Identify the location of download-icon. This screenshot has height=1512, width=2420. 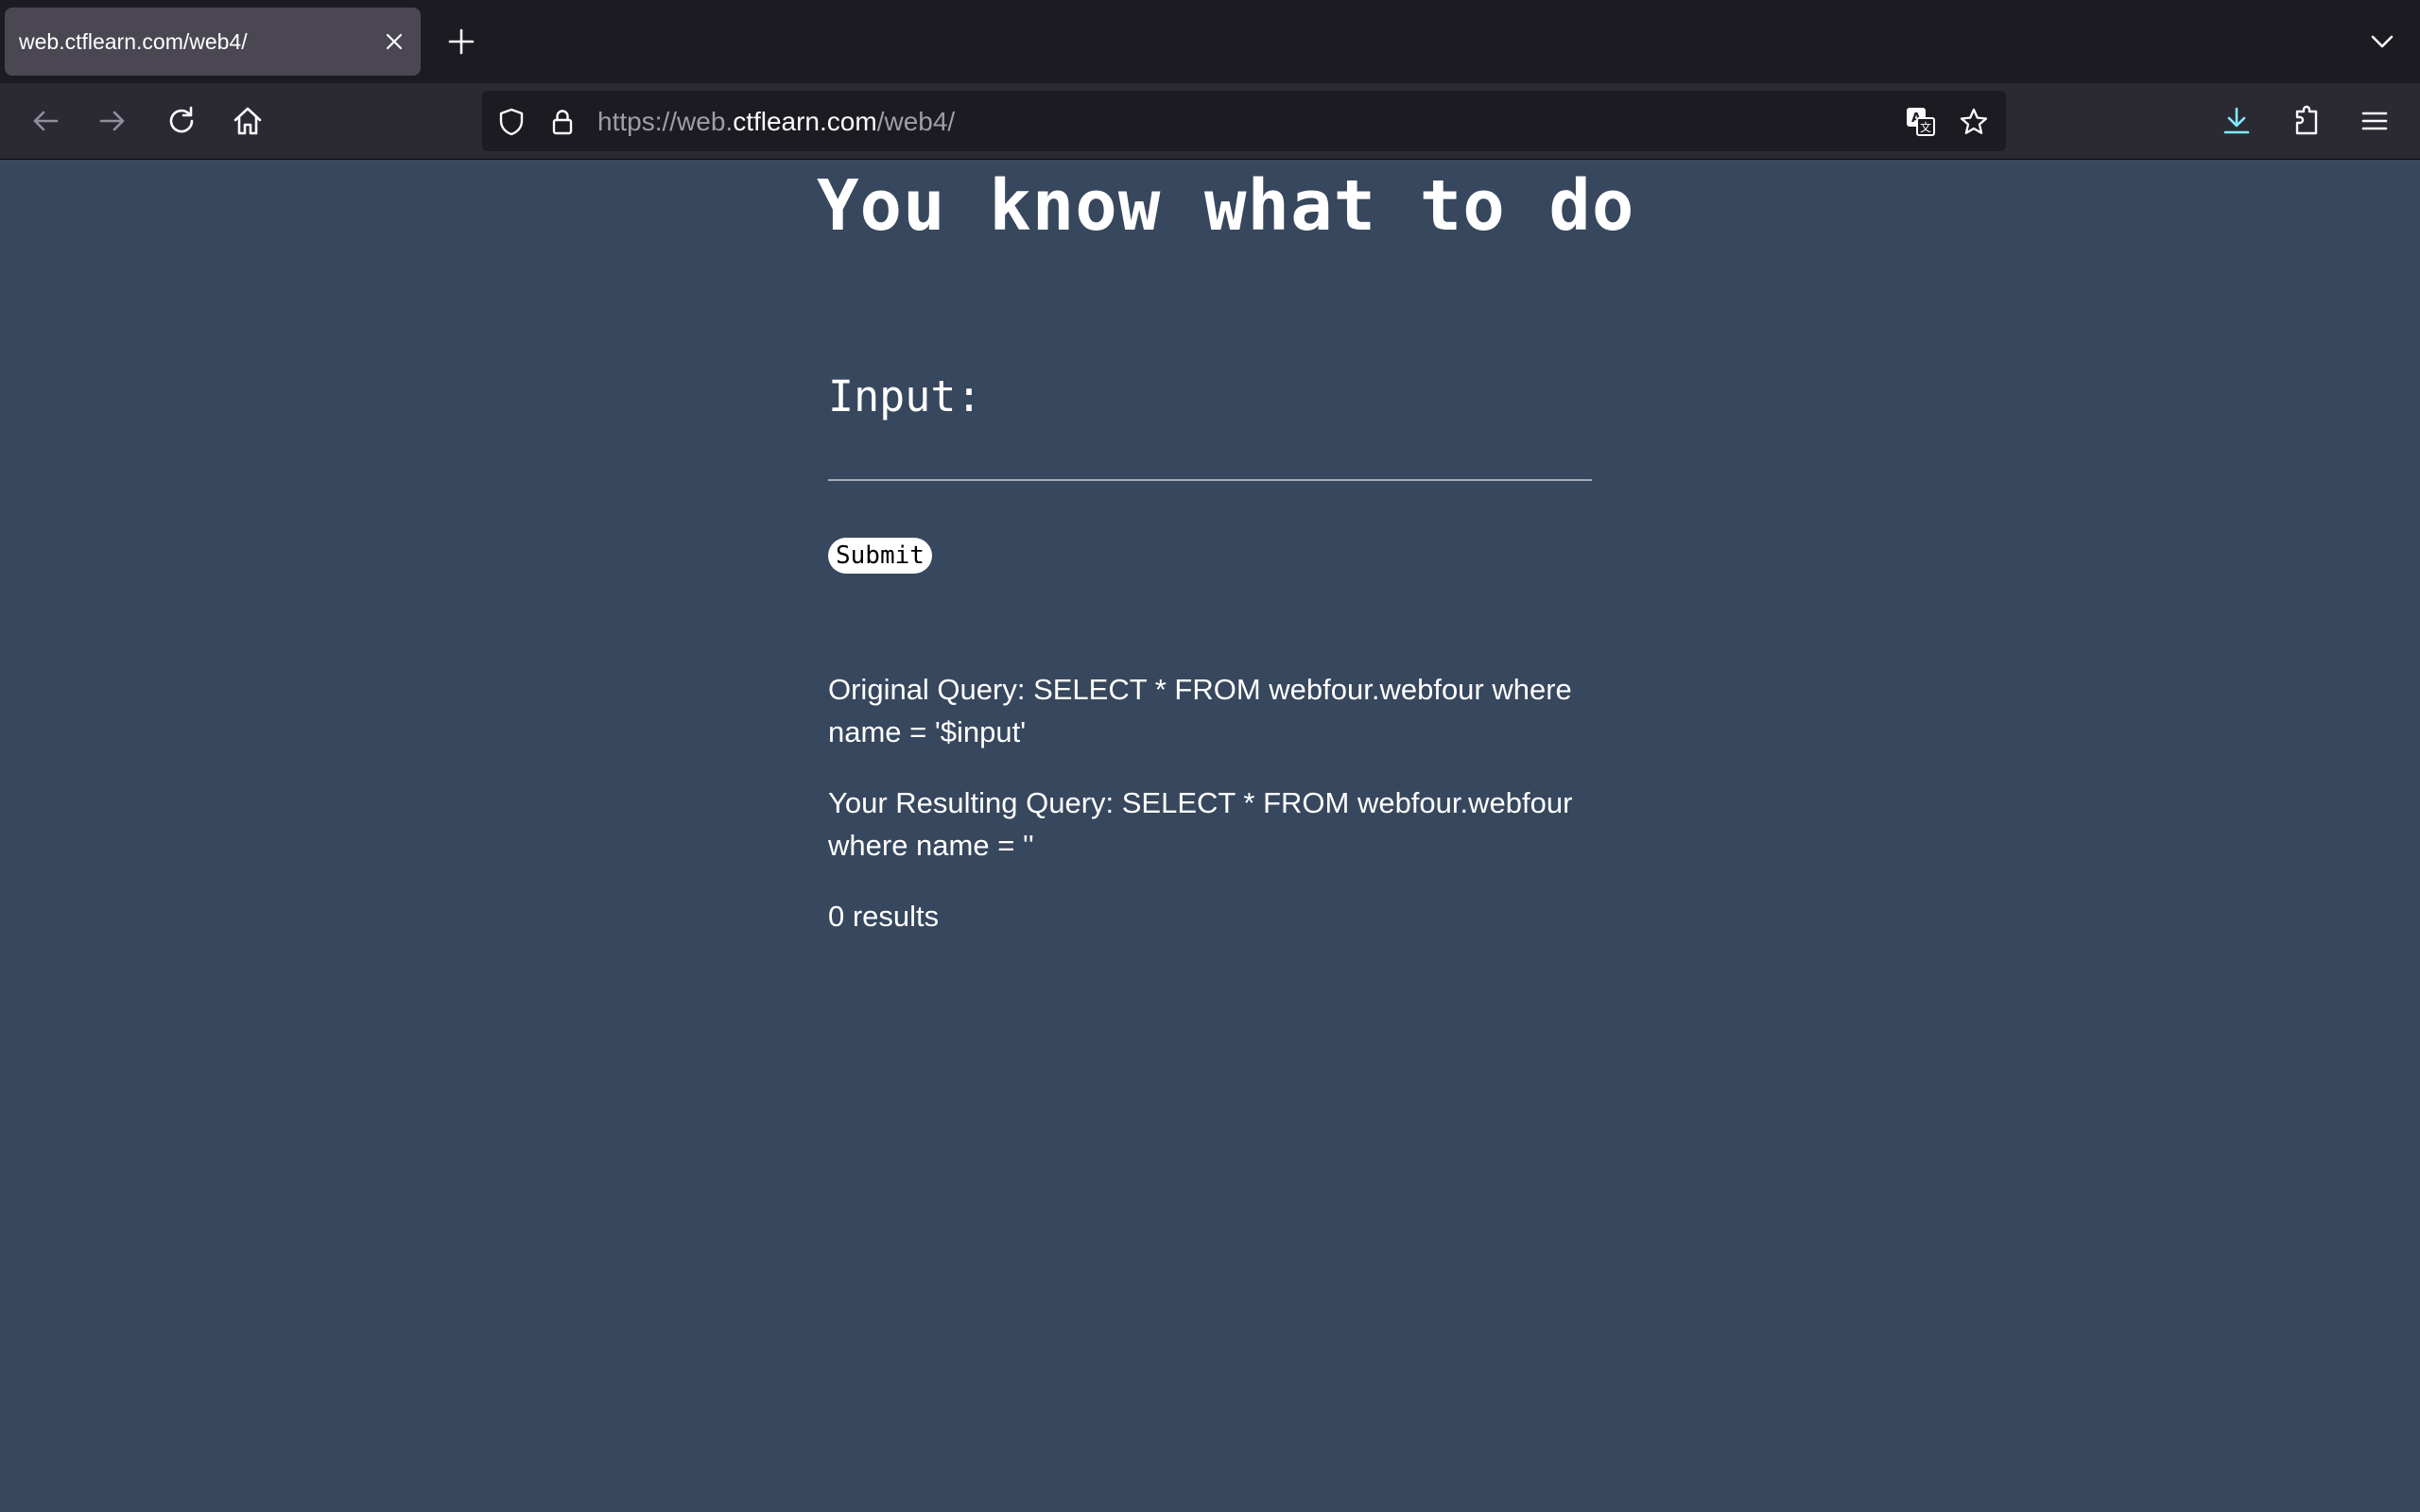
(2237, 121).